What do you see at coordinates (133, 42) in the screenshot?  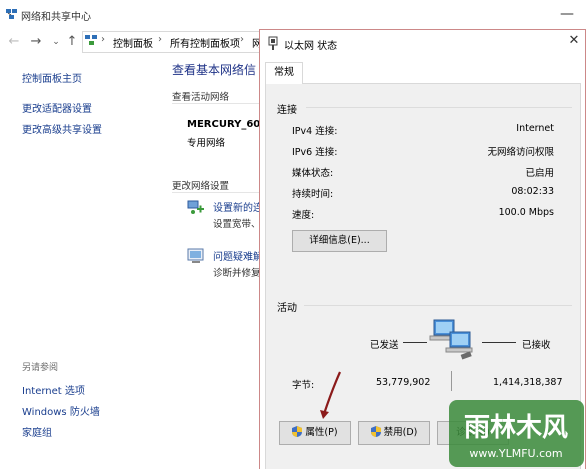 I see `breadcrumb-control-panel: 控制面板` at bounding box center [133, 42].